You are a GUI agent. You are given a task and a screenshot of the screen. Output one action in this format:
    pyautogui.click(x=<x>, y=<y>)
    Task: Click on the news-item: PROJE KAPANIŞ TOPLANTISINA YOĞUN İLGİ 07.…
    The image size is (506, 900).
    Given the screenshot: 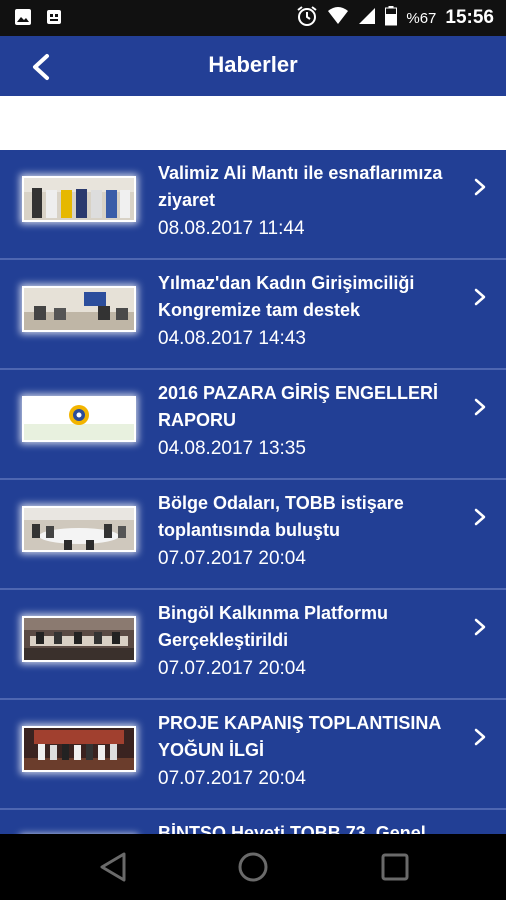 What is the action you would take?
    pyautogui.click(x=253, y=755)
    